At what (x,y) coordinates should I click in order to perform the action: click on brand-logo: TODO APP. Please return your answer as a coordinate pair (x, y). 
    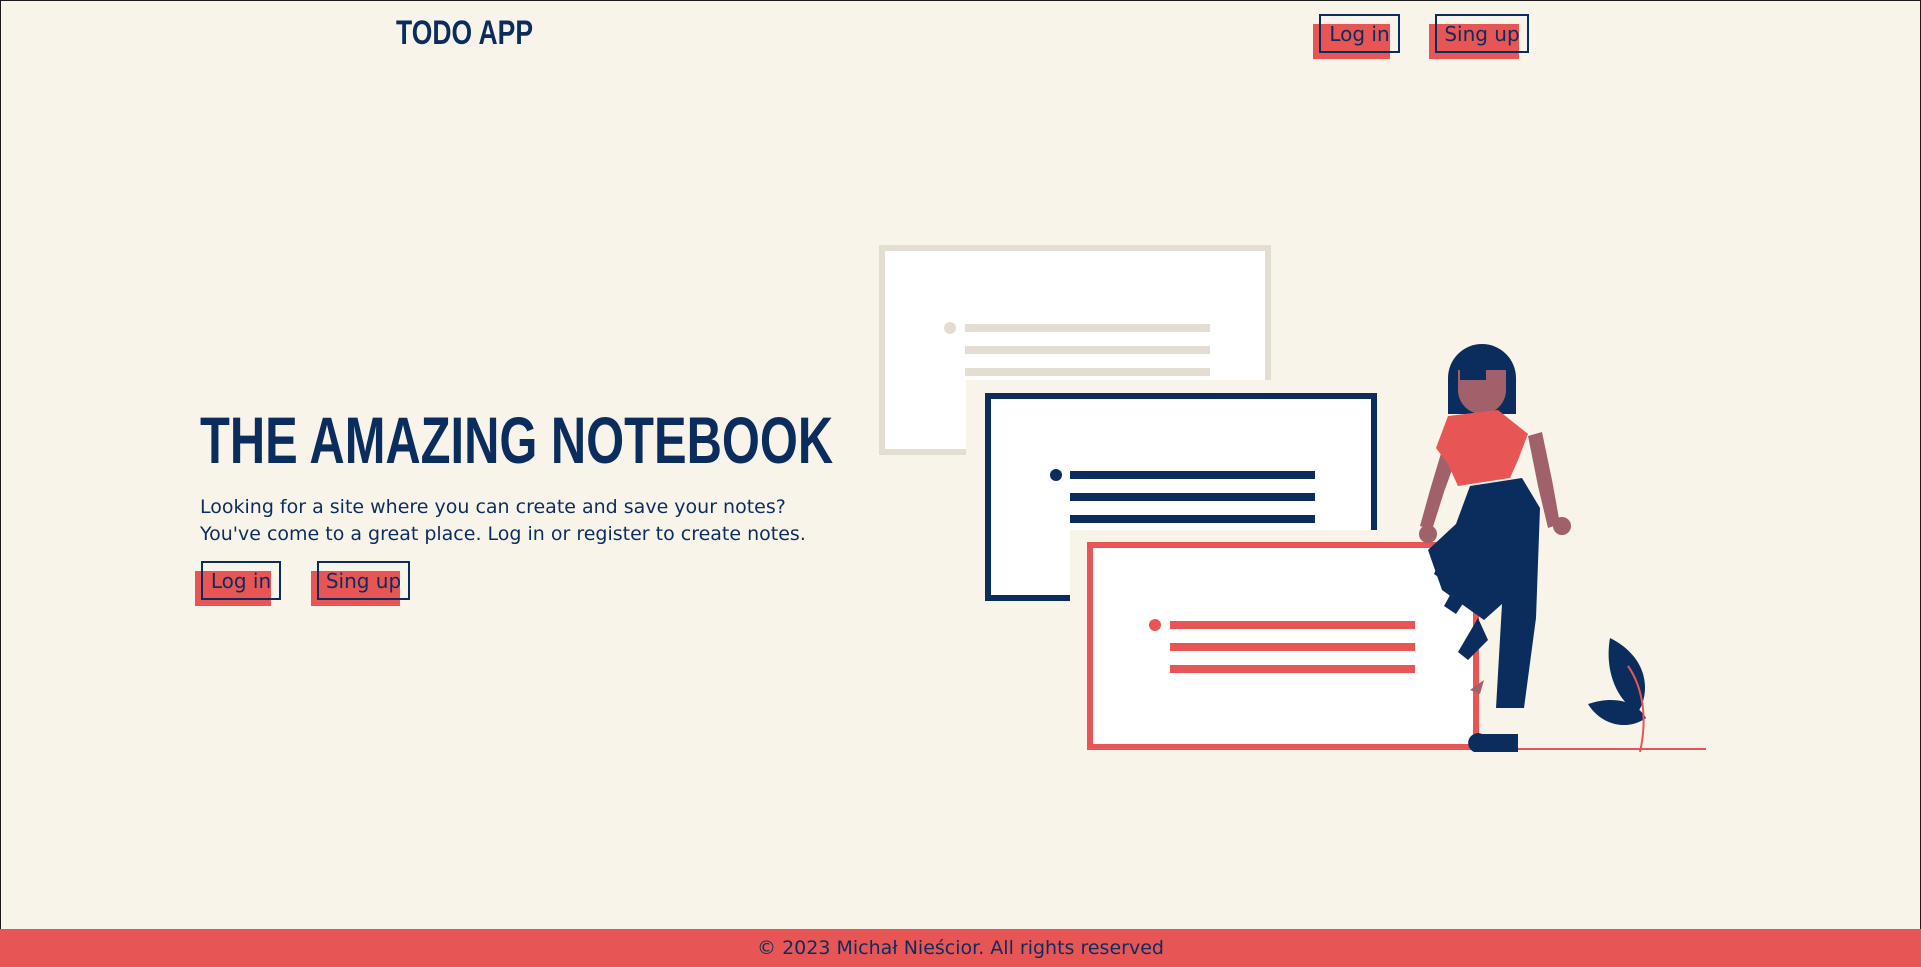
    Looking at the image, I should click on (464, 33).